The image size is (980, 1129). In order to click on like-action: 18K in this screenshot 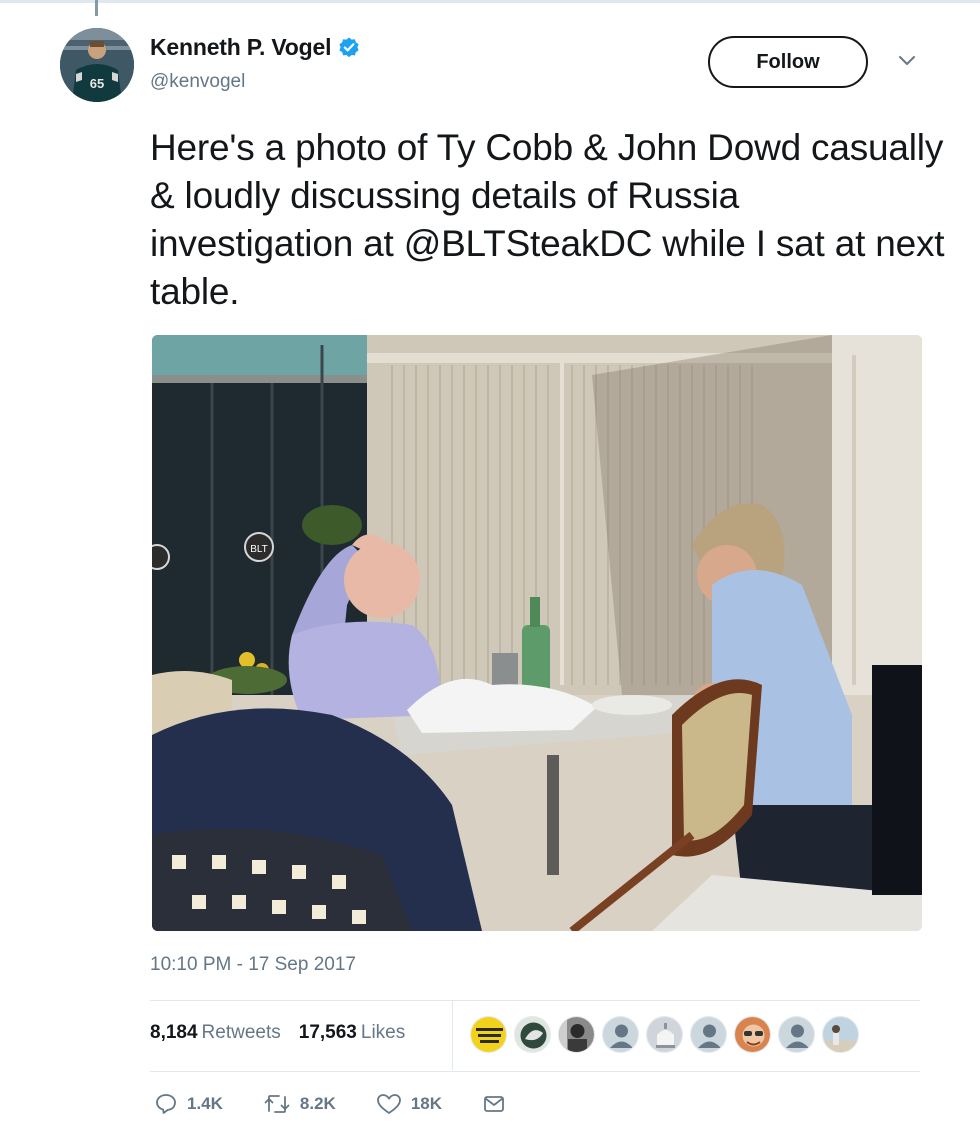, I will do `click(409, 1104)`.